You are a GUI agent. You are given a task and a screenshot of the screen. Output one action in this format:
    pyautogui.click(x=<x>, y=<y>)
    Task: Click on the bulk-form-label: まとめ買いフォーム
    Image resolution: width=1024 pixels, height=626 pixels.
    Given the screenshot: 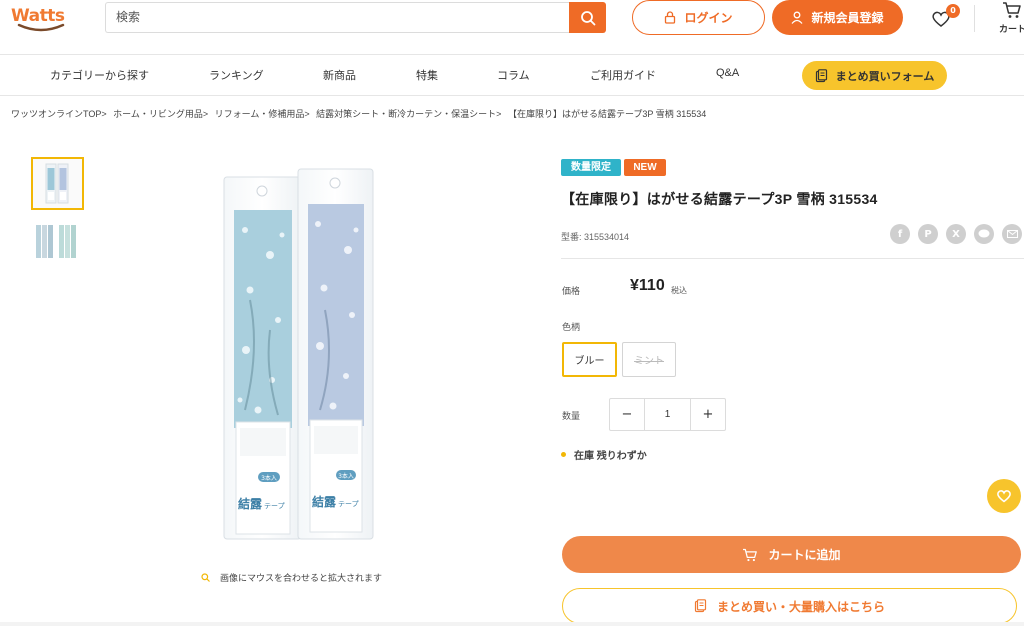 What is the action you would take?
    pyautogui.click(x=885, y=76)
    